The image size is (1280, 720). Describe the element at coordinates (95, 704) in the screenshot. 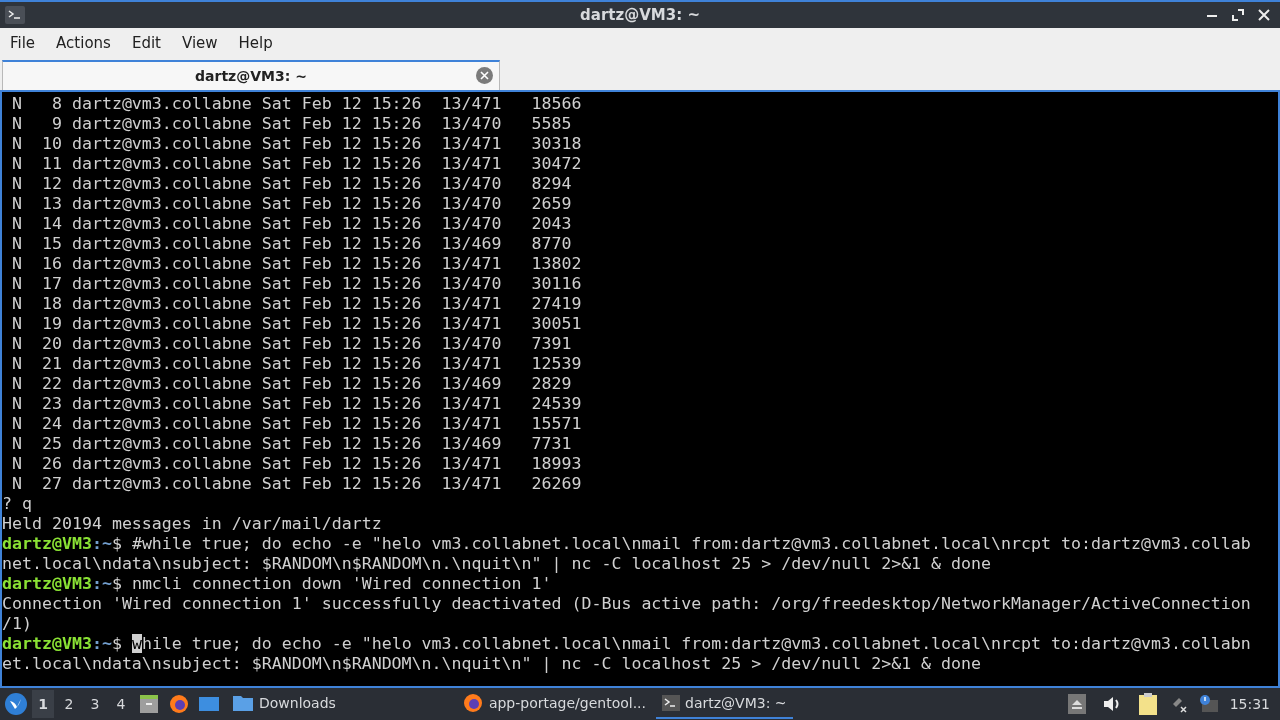

I see `desktop-switcher: 3` at that location.